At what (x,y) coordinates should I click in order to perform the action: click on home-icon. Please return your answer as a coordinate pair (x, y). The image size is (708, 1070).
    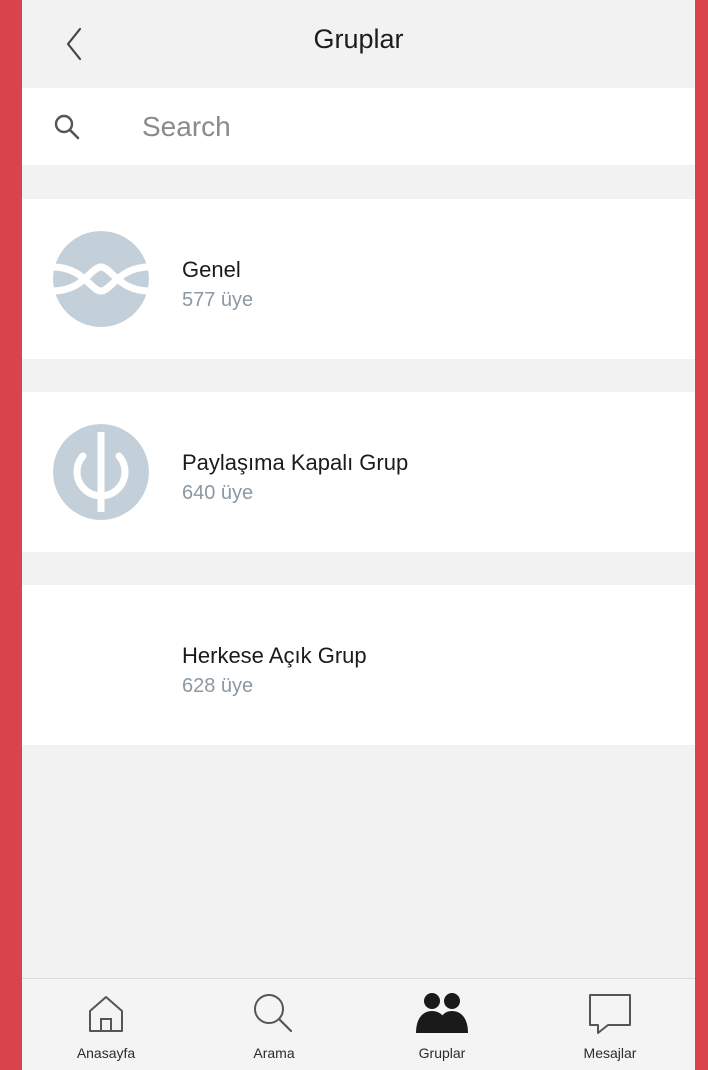
    Looking at the image, I should click on (106, 1014).